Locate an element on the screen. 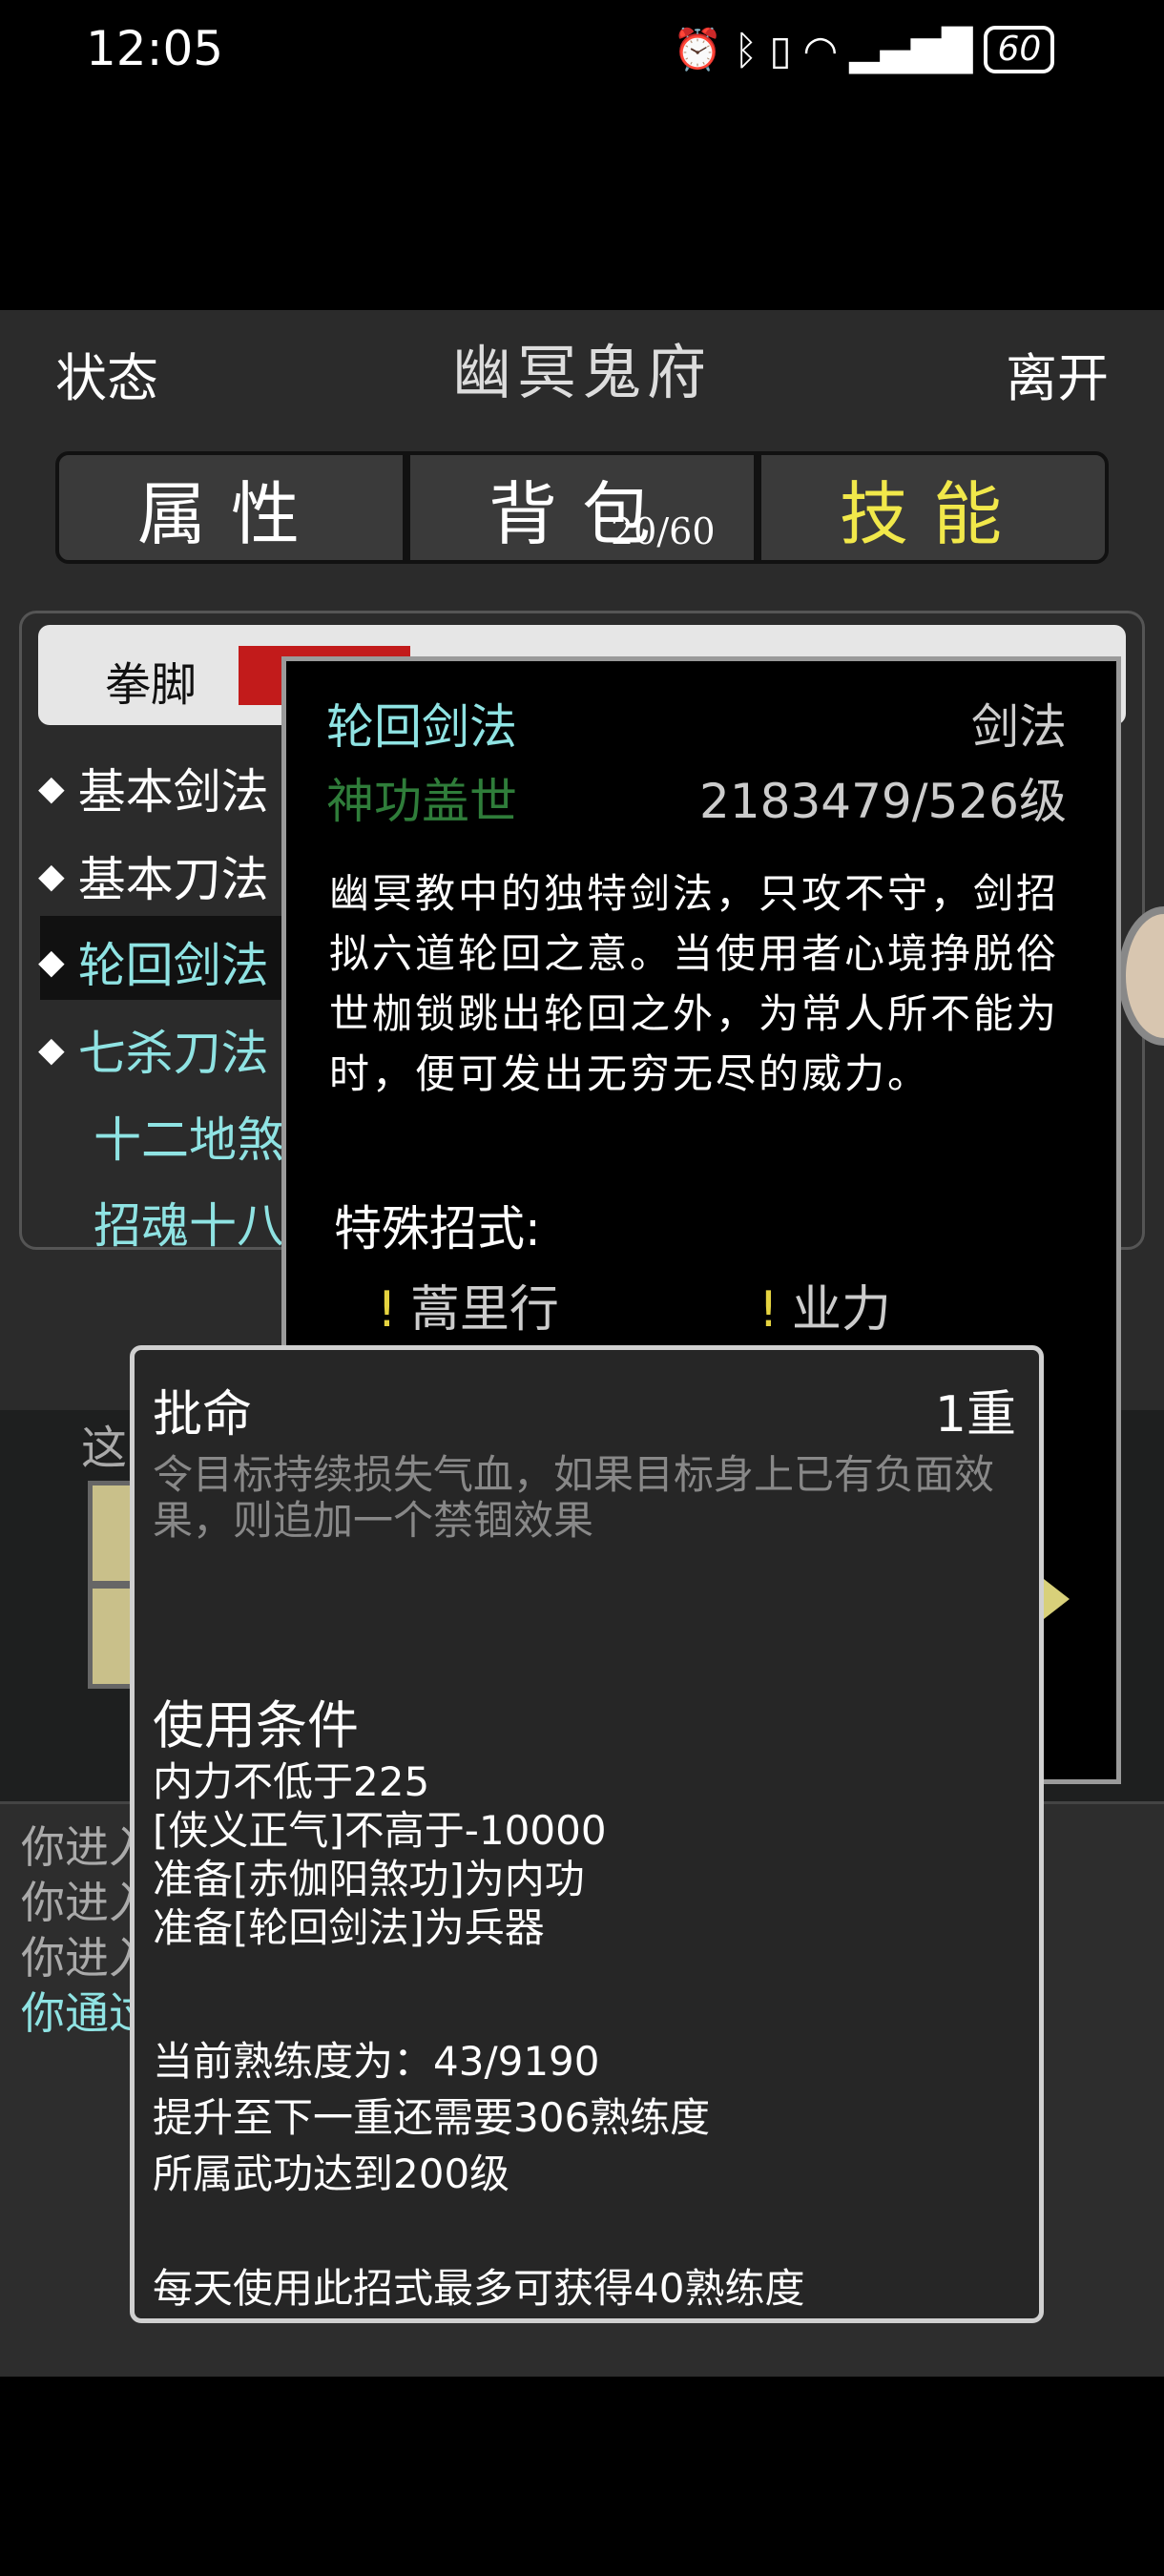 The width and height of the screenshot is (1164, 2576). condition-line: 准备[轮回剑法]为兵器 is located at coordinates (349, 1927).